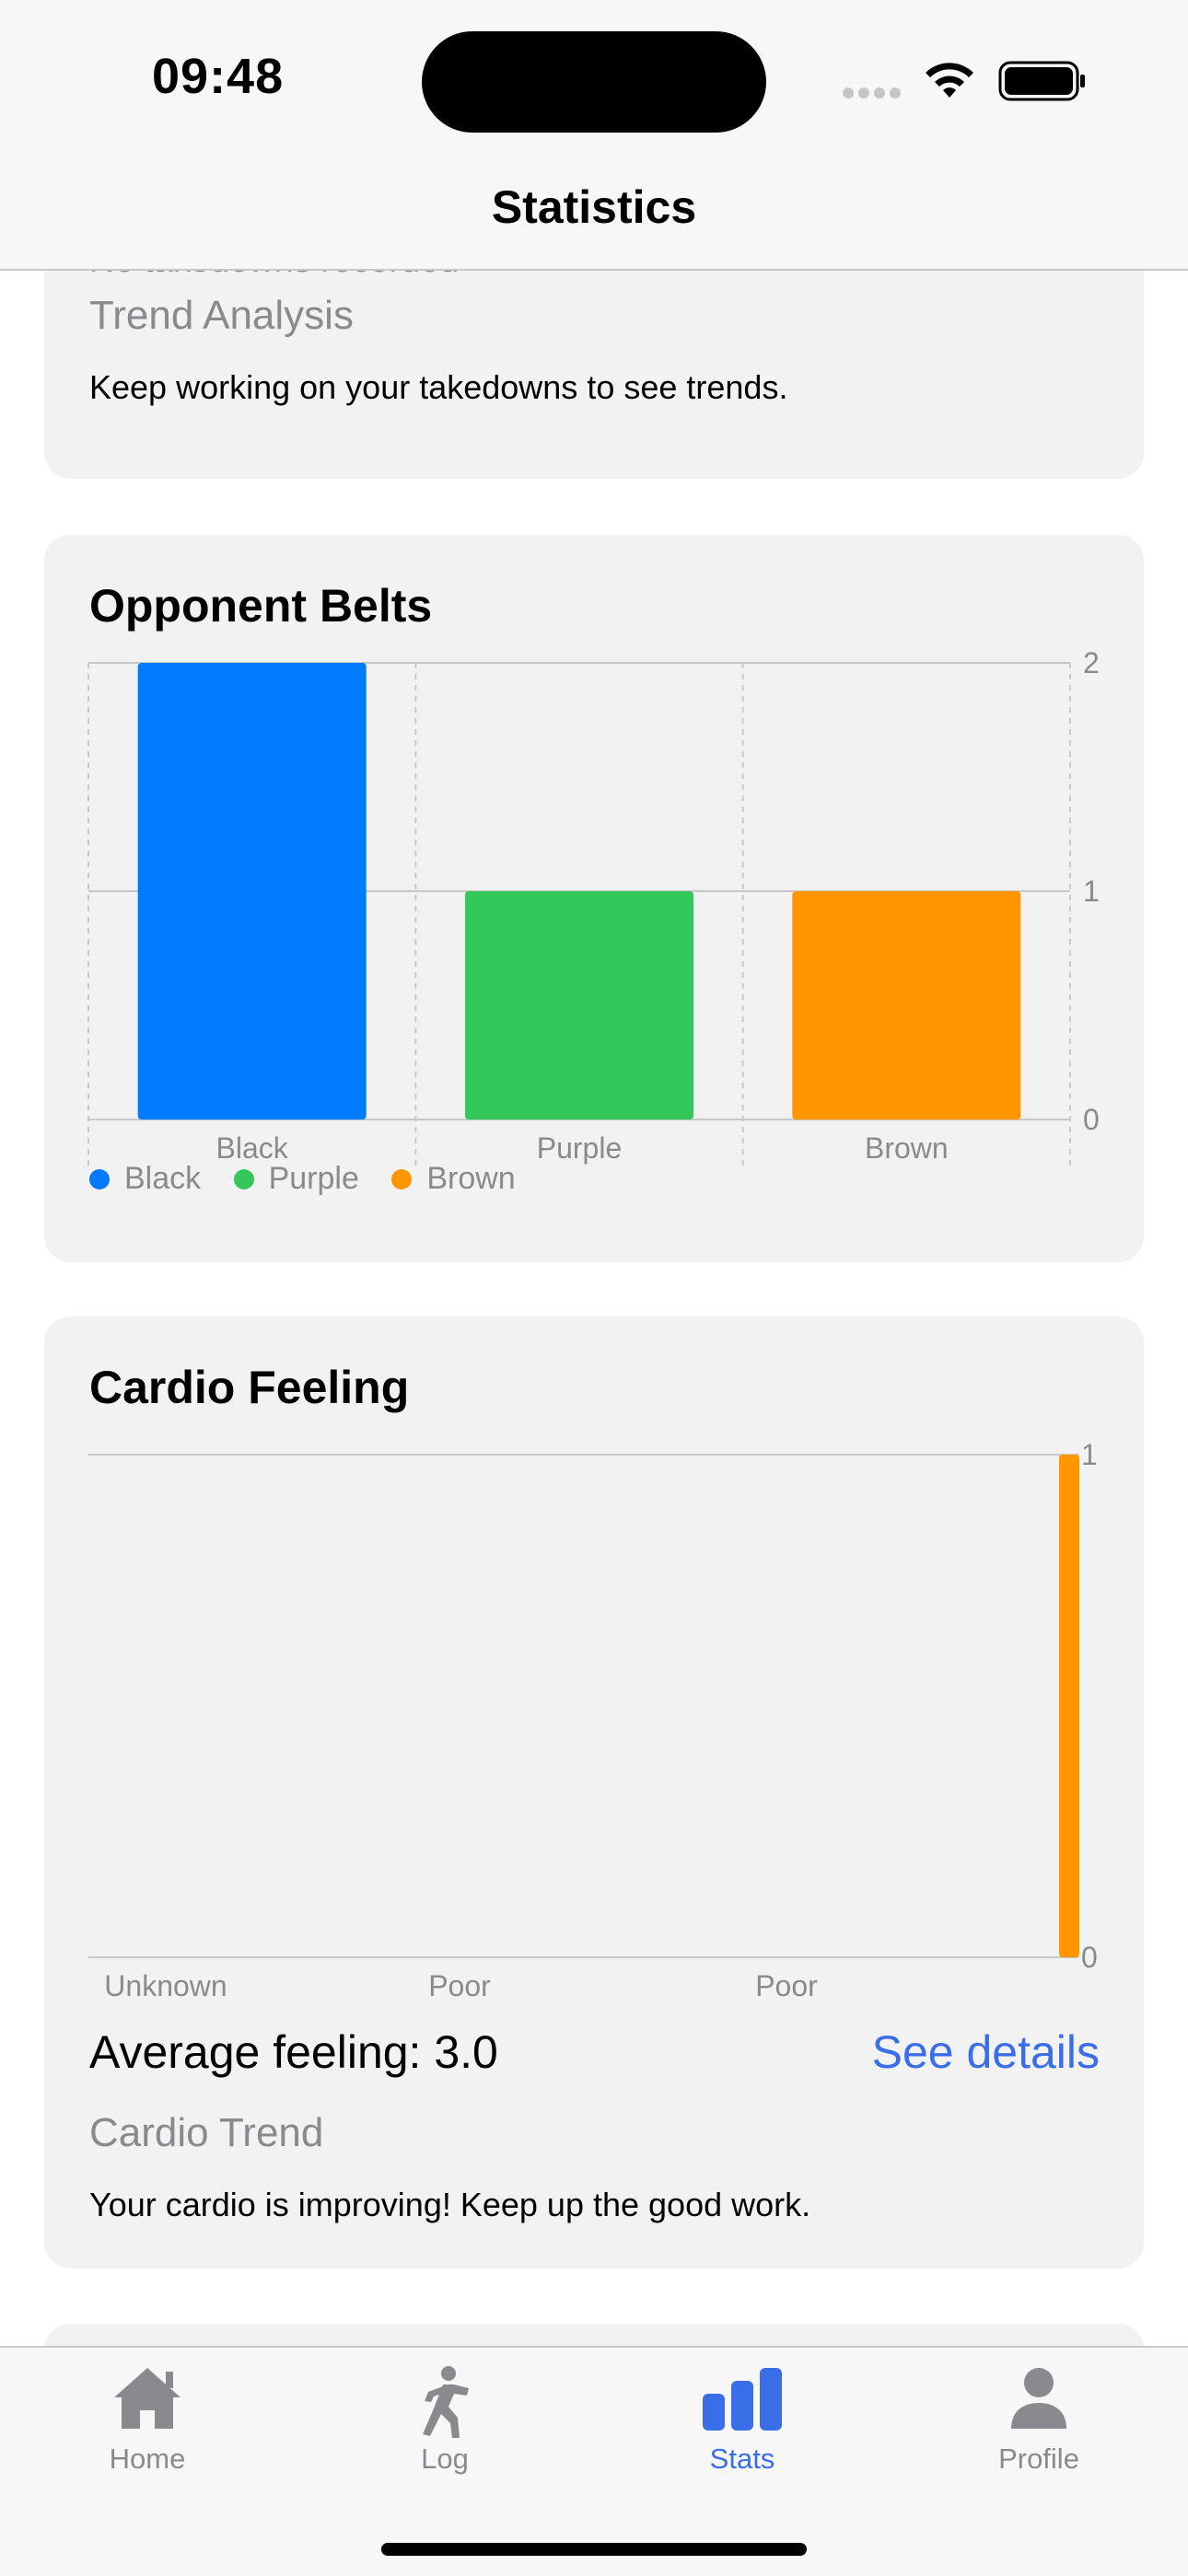  What do you see at coordinates (986, 2052) in the screenshot?
I see `see-details-link: See details` at bounding box center [986, 2052].